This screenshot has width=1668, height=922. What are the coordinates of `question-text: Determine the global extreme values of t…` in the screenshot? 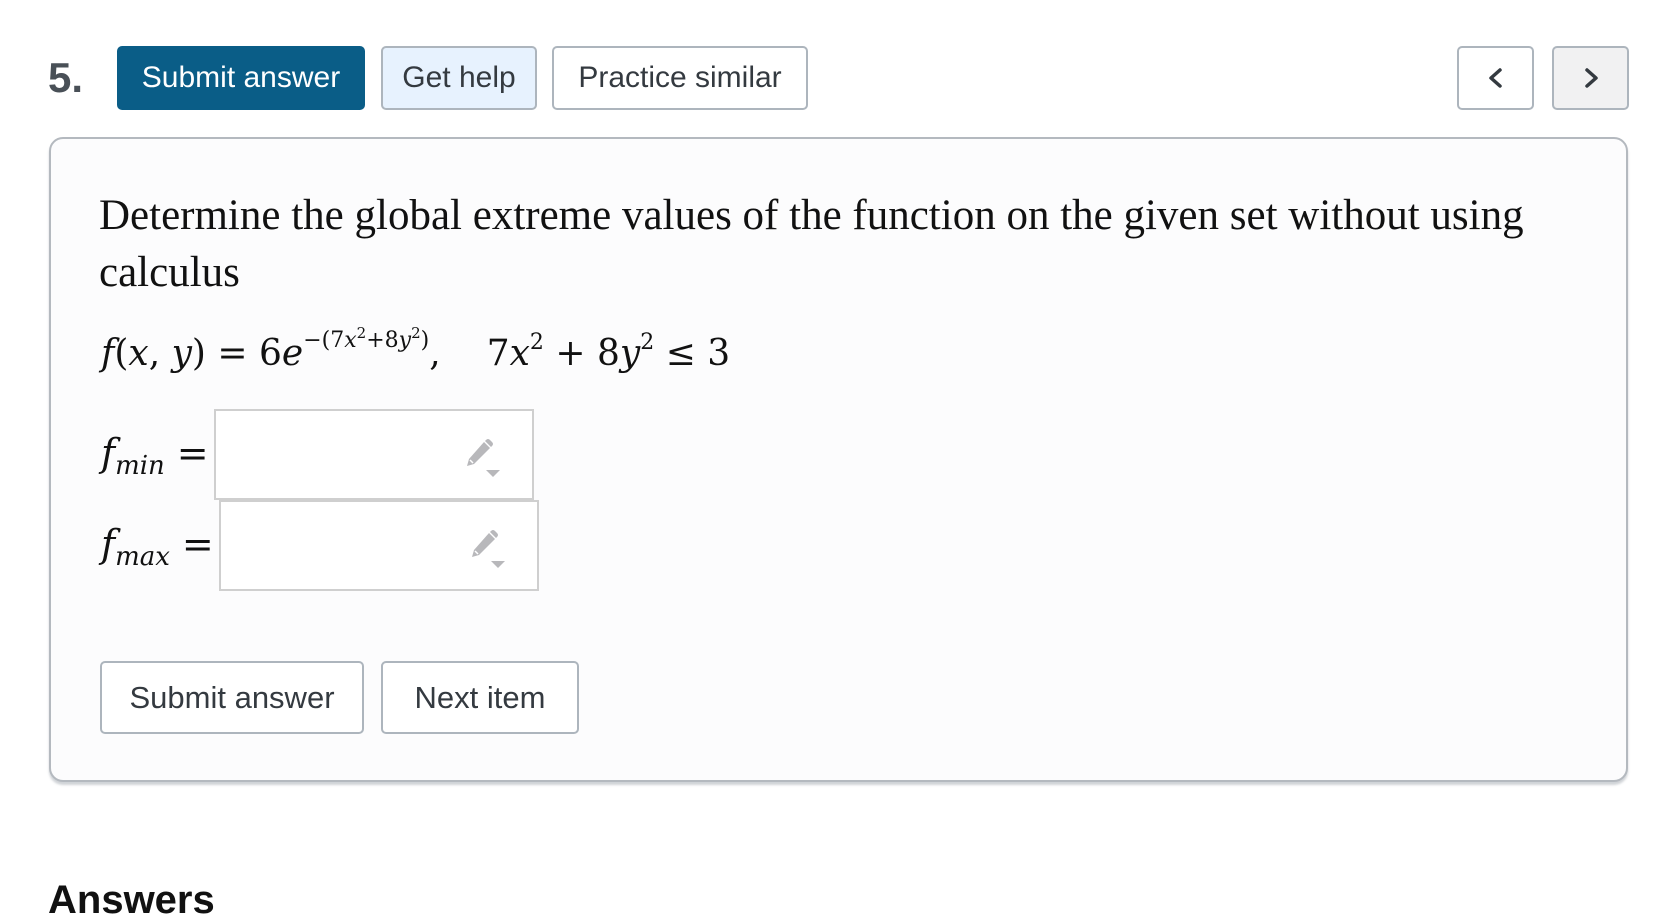 It's located at (811, 244).